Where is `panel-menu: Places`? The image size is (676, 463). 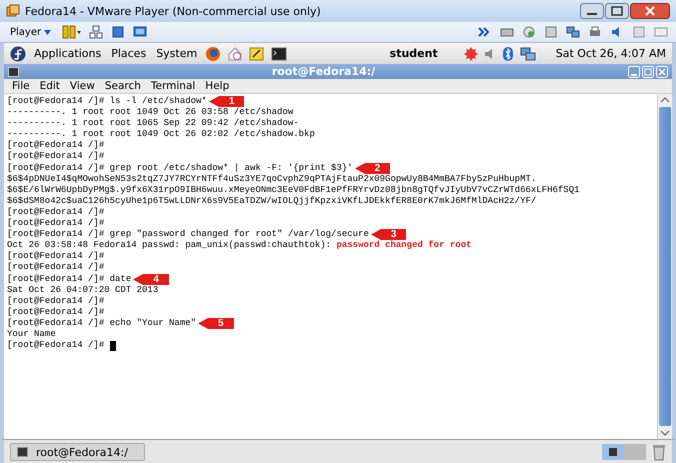 panel-menu: Places is located at coordinates (128, 53).